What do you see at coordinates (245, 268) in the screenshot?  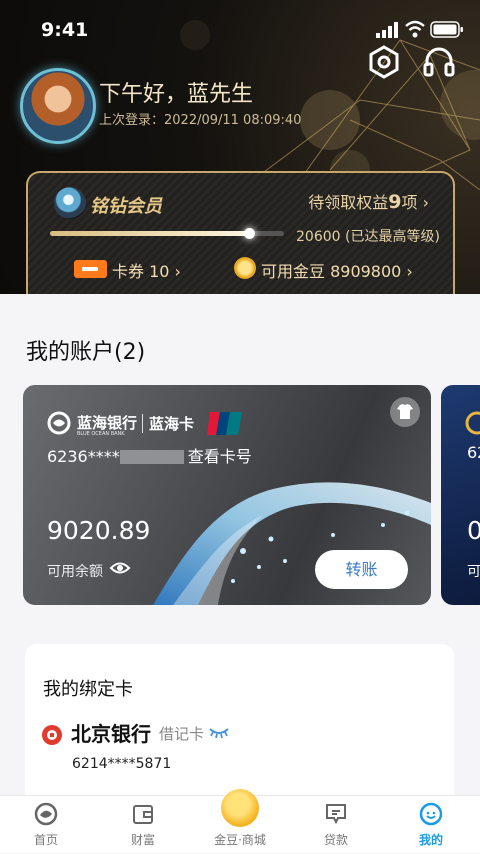 I see `gold-bean-coin-icon` at bounding box center [245, 268].